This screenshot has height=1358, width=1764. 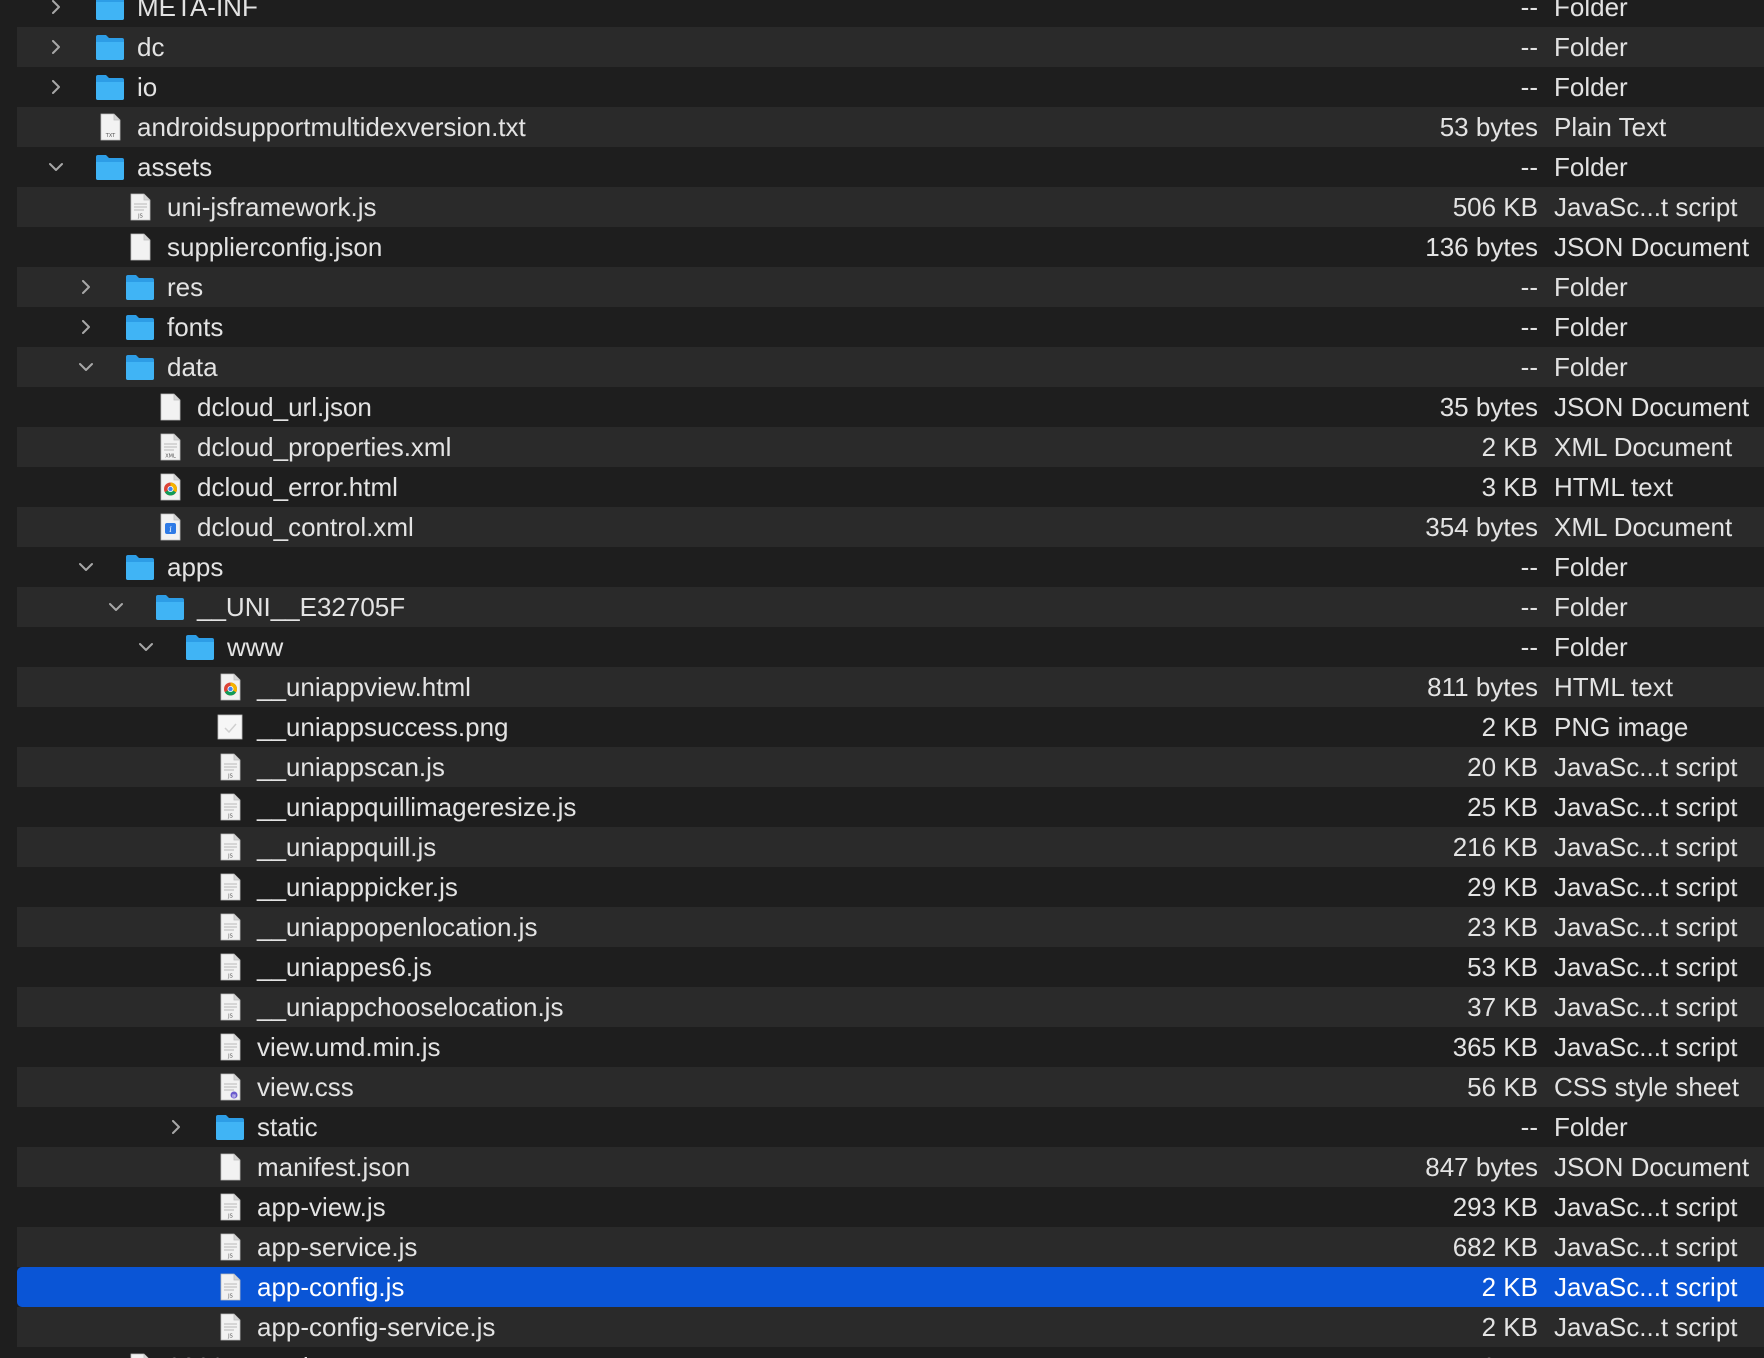 What do you see at coordinates (890, 1127) in the screenshot?
I see `file-row-static: static -- Folder` at bounding box center [890, 1127].